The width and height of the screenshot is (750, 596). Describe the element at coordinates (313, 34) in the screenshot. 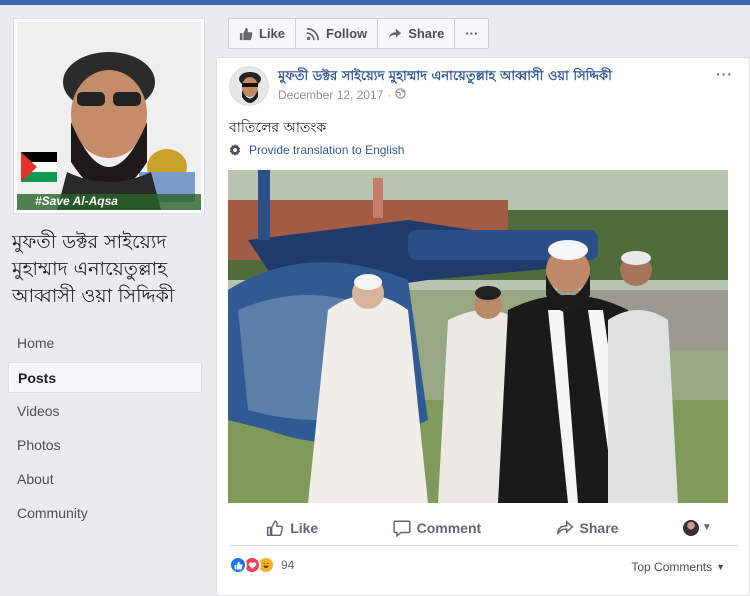

I see `rss-follow-icon` at that location.